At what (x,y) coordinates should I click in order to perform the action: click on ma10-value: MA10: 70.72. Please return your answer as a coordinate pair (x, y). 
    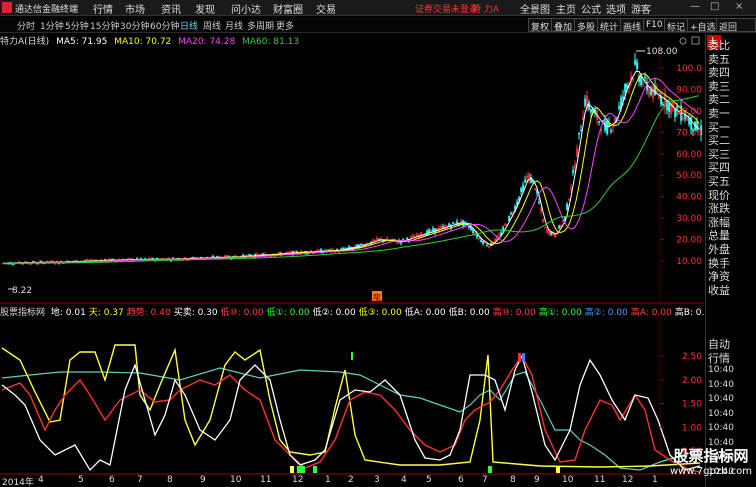
    Looking at the image, I should click on (143, 42).